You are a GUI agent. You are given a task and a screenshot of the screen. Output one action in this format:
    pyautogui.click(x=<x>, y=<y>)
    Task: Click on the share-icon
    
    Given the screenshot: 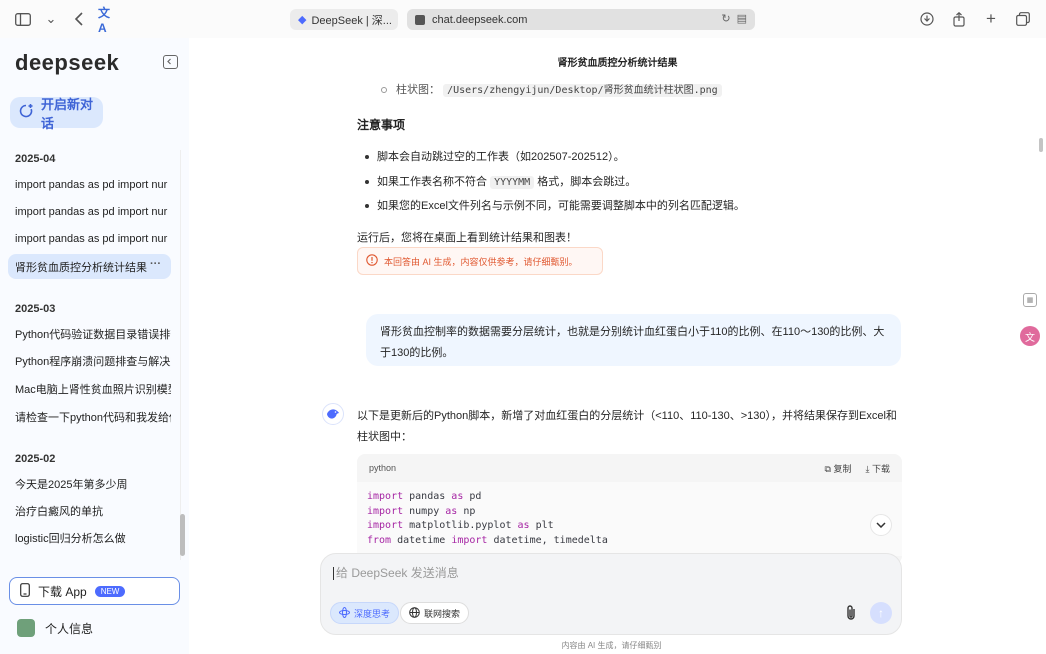 What is the action you would take?
    pyautogui.click(x=959, y=19)
    